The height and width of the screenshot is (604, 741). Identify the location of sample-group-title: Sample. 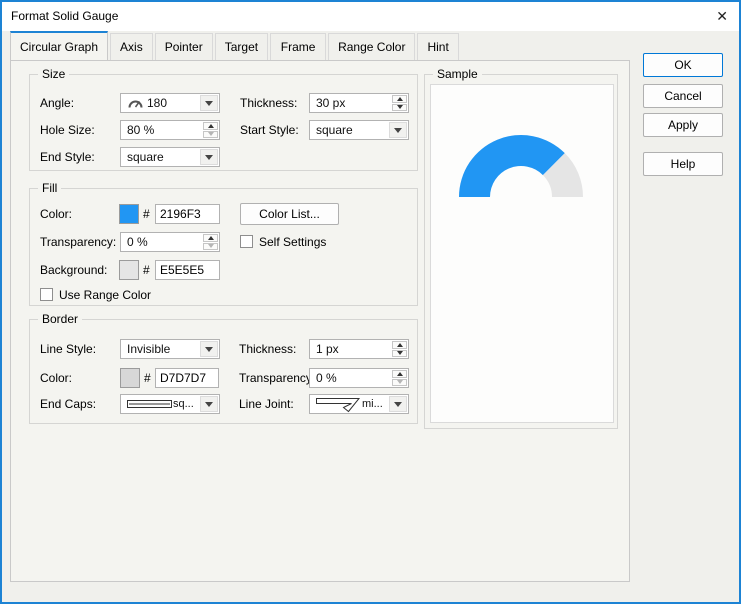
(457, 74).